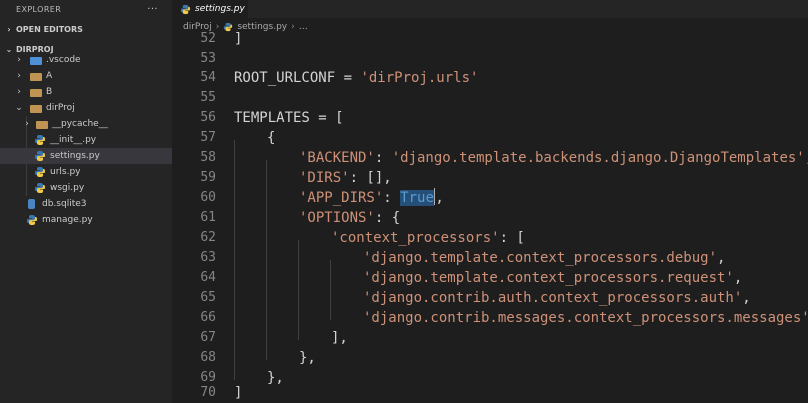  I want to click on tree-item-label: db.sqlite3, so click(64, 204).